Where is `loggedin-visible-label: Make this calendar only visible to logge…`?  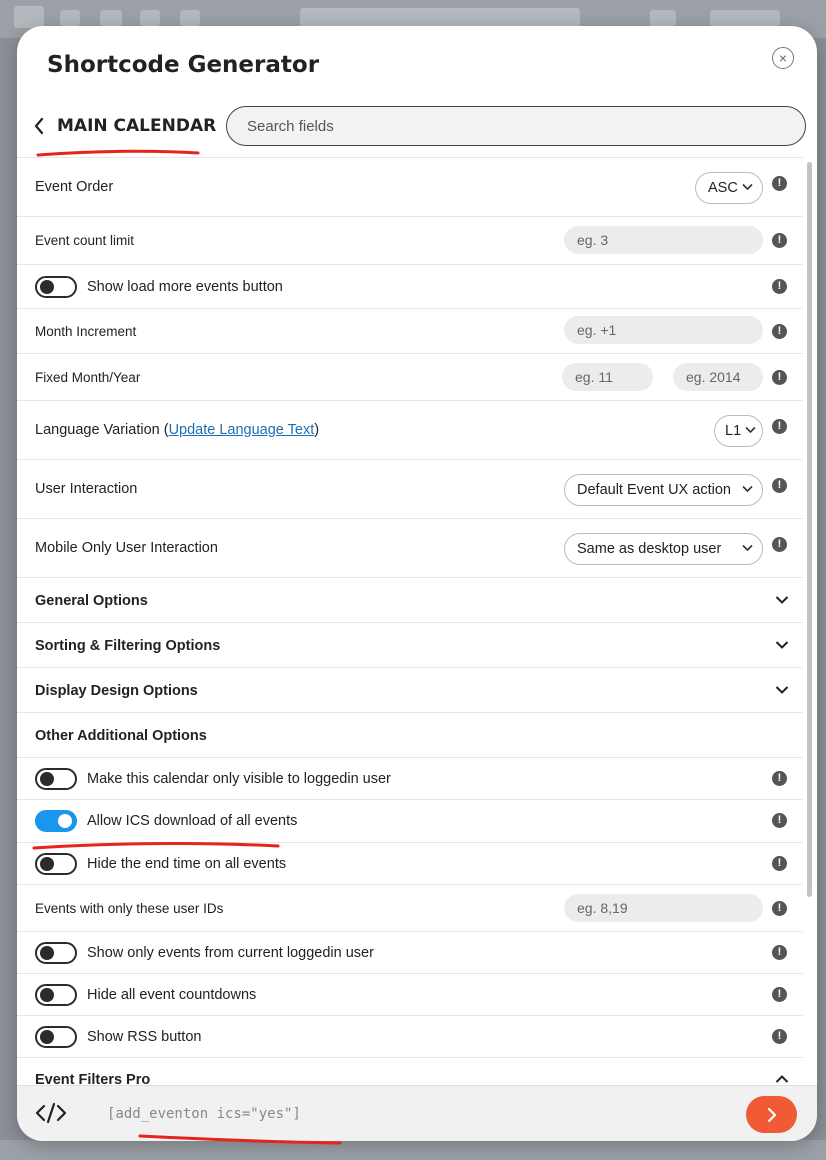 loggedin-visible-label: Make this calendar only visible to logge… is located at coordinates (239, 779).